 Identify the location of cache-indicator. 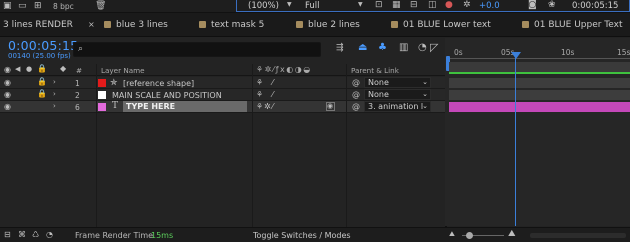
(539, 73).